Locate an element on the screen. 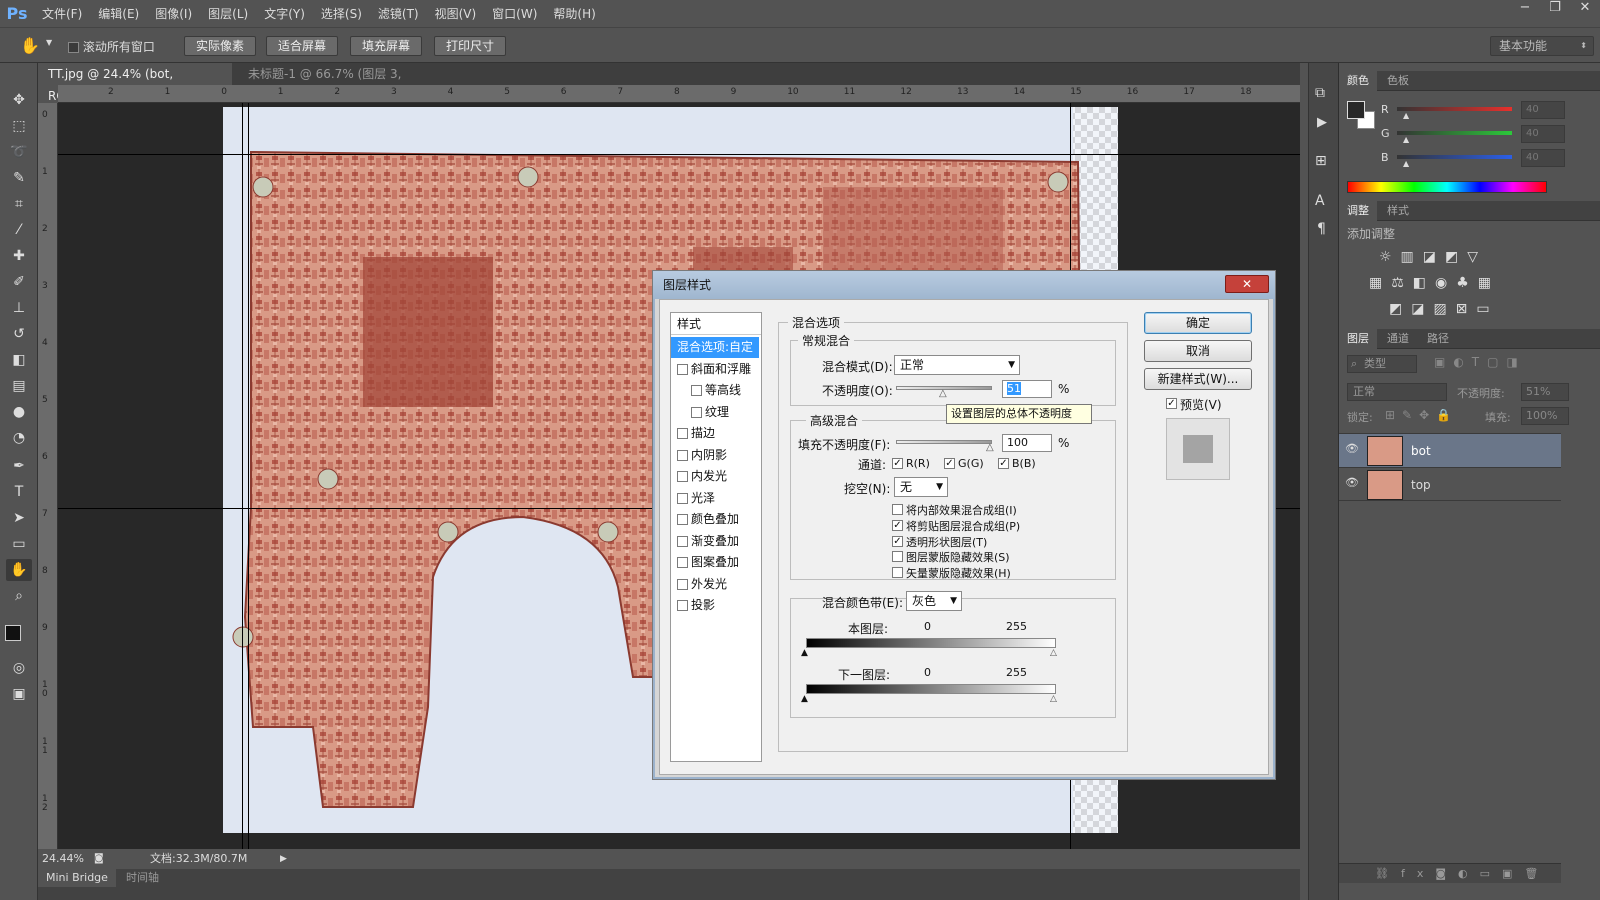 This screenshot has width=1600, height=900. adjustment-icons-row-3: ◩◪▨⊠▭ is located at coordinates (1479, 309).